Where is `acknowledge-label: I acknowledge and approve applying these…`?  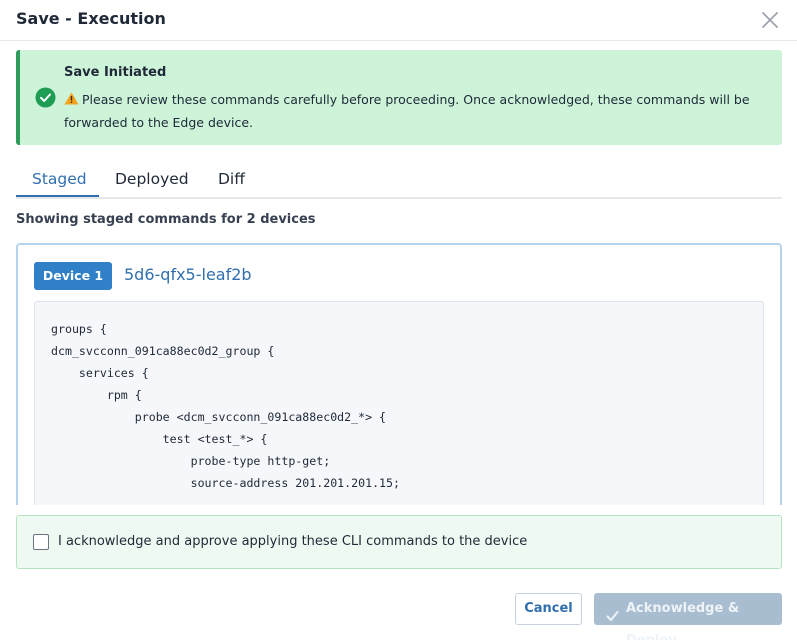 acknowledge-label: I acknowledge and approve applying these… is located at coordinates (292, 541).